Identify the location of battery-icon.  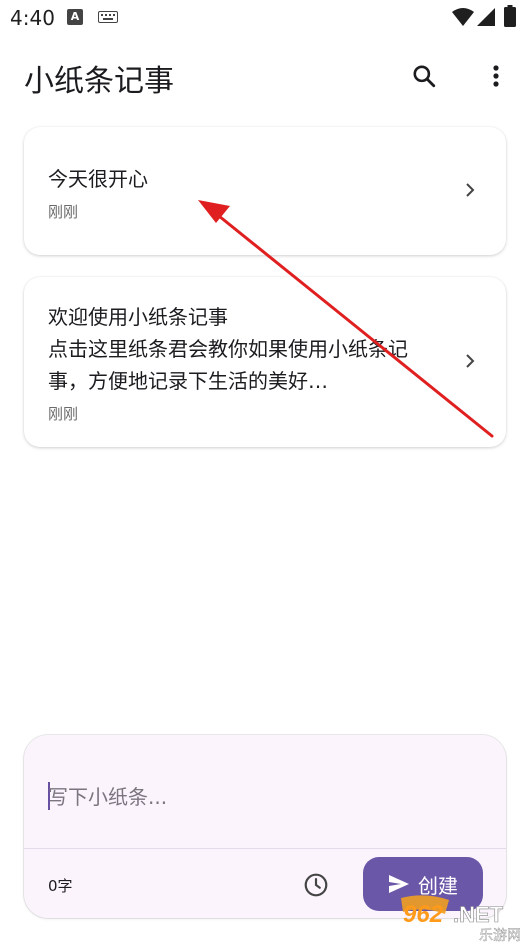
(510, 16).